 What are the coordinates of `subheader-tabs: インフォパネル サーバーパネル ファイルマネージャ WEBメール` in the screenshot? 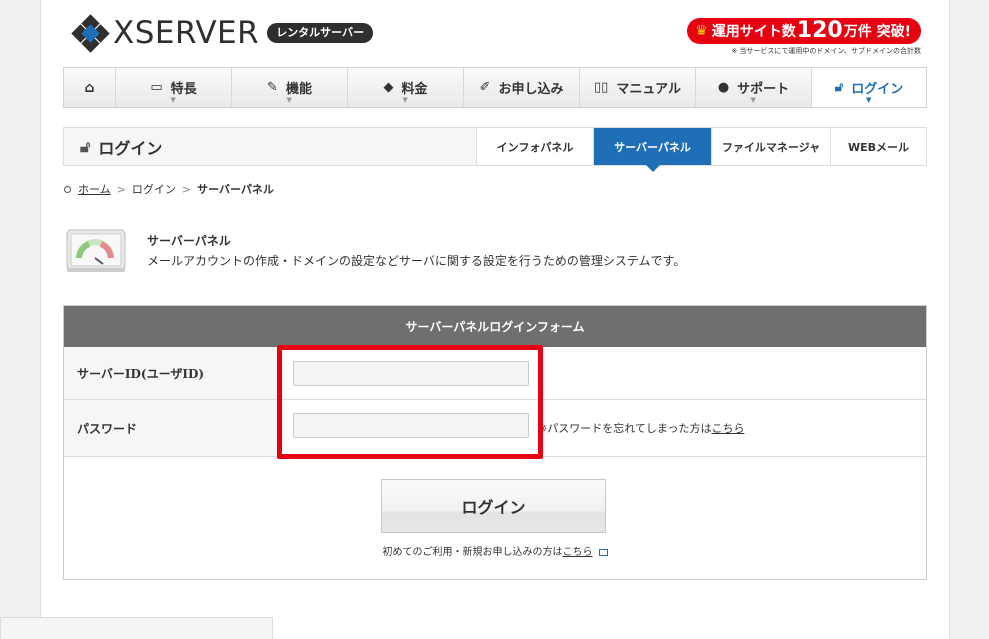 It's located at (701, 150).